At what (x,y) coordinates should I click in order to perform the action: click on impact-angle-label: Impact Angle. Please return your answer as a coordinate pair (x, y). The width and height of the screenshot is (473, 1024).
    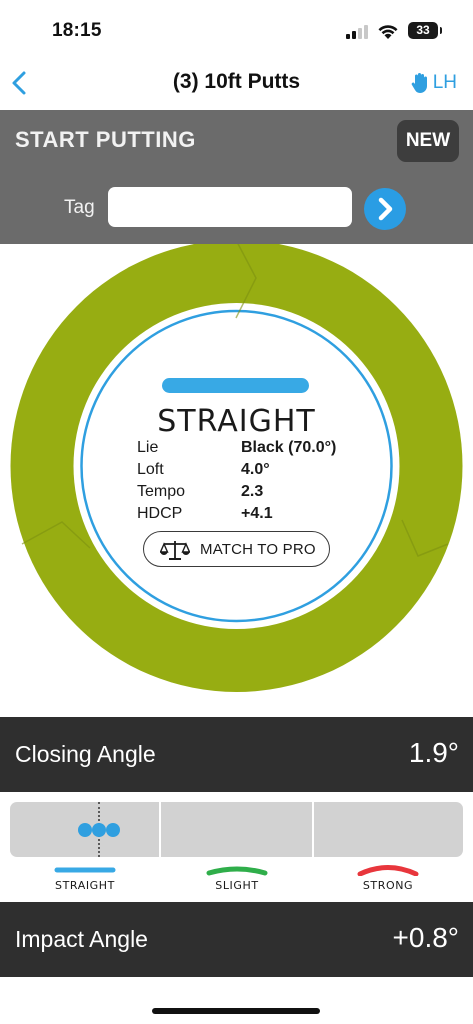
    Looking at the image, I should click on (81, 939).